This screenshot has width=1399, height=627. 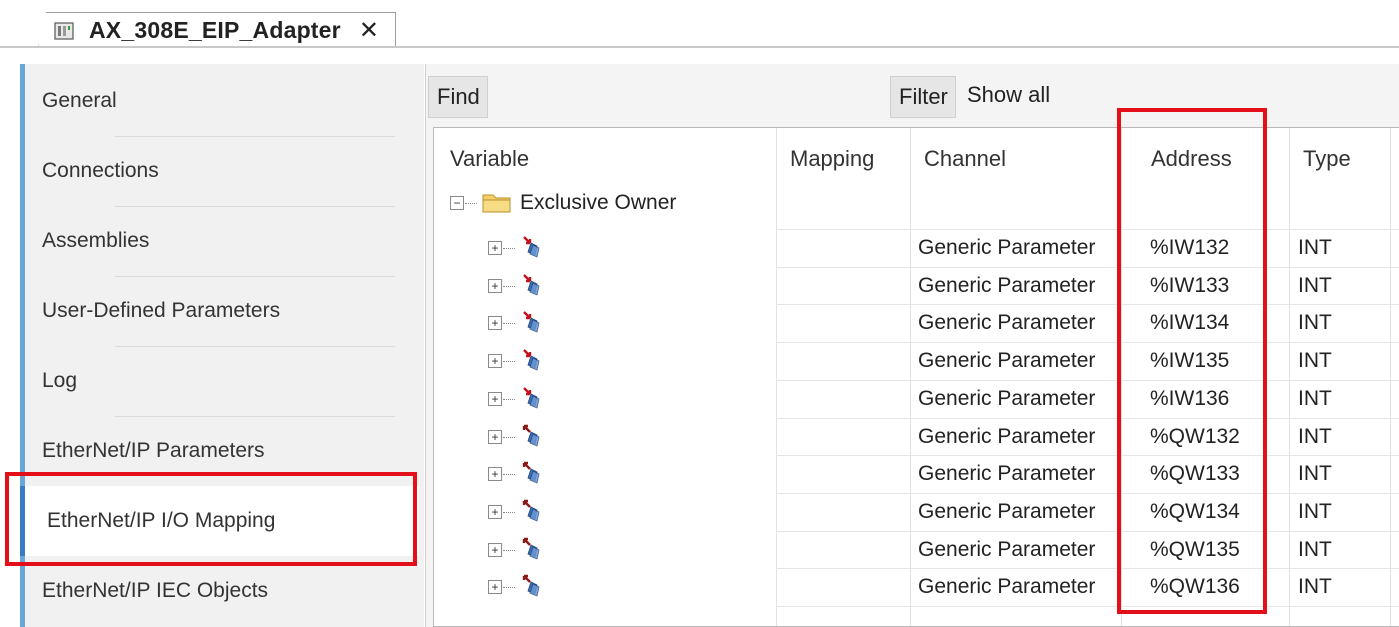 I want to click on table-row: + Generic Parameter %QW134 INT, so click(x=916, y=512).